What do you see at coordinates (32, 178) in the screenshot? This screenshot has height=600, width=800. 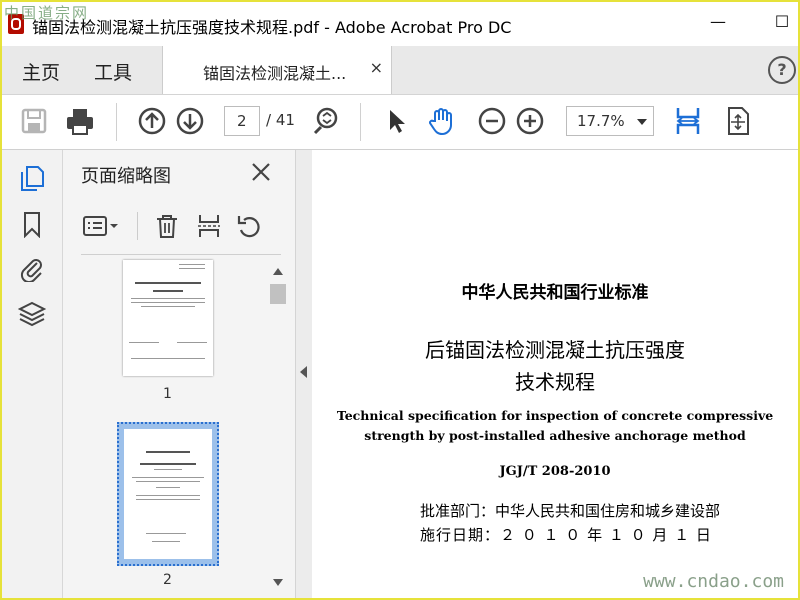 I see `page-thumbnails-icon` at bounding box center [32, 178].